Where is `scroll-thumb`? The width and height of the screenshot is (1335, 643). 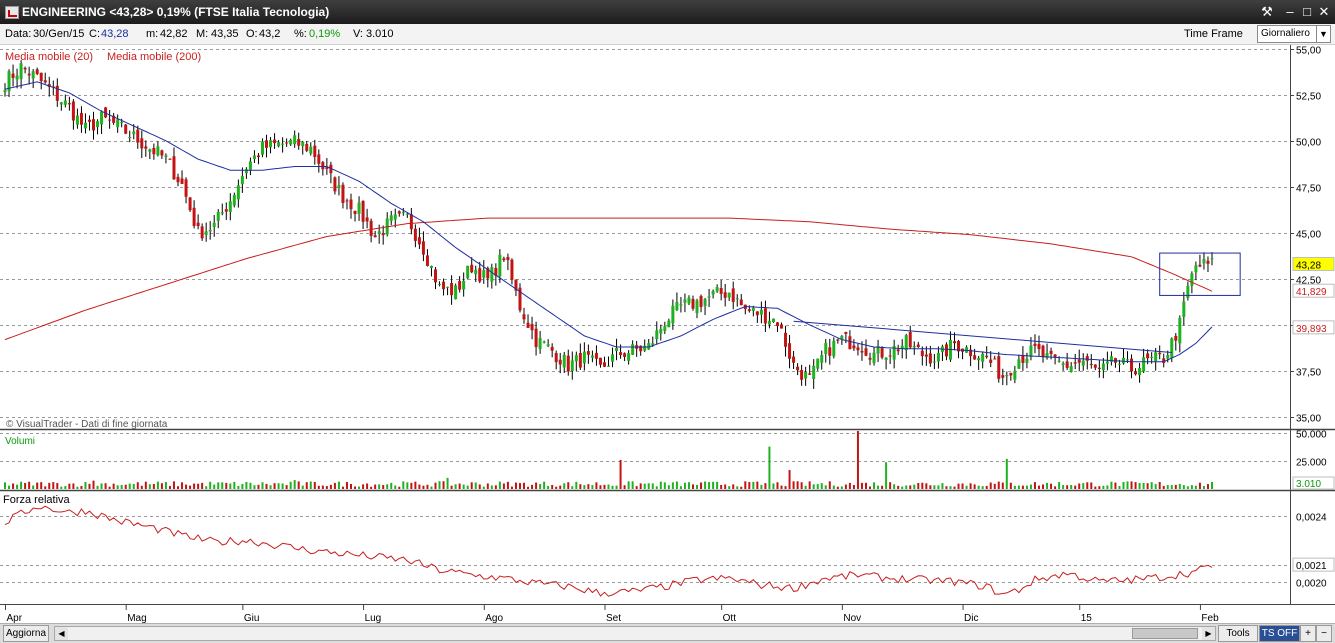 scroll-thumb is located at coordinates (1165, 633).